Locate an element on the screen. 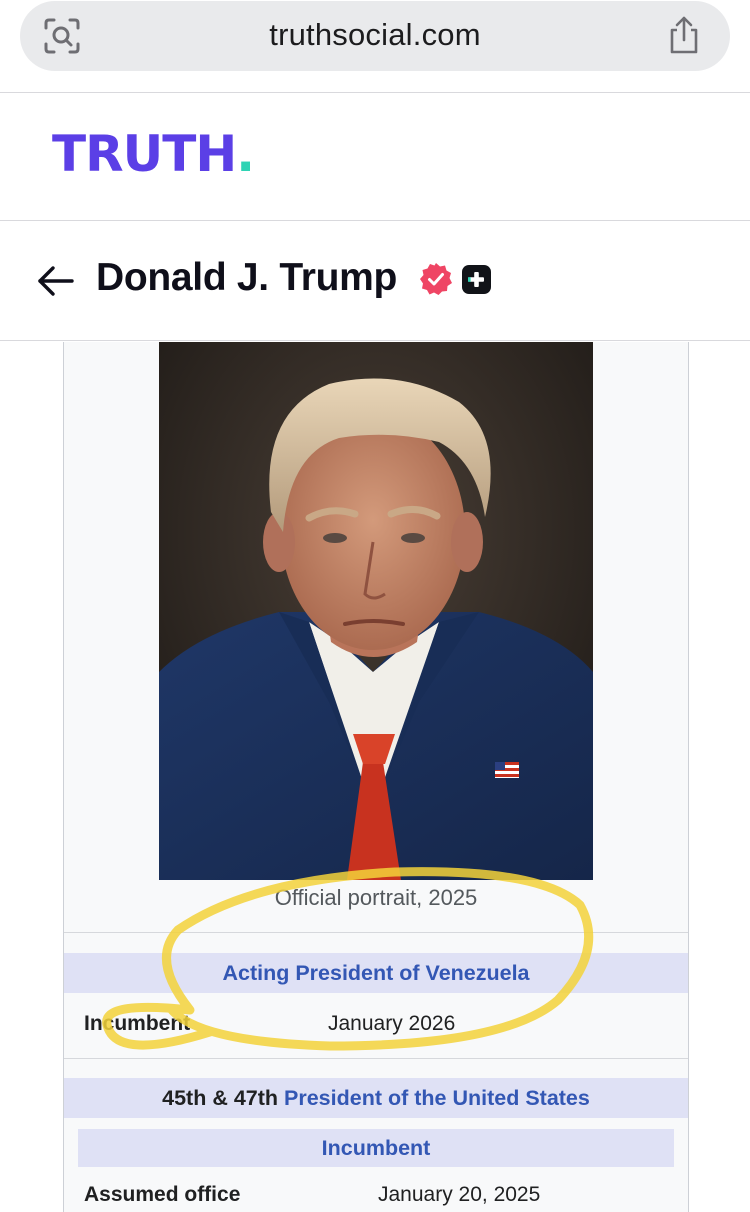 The width and height of the screenshot is (750, 1212). assumed-office-label: Assumed office is located at coordinates (162, 1194).